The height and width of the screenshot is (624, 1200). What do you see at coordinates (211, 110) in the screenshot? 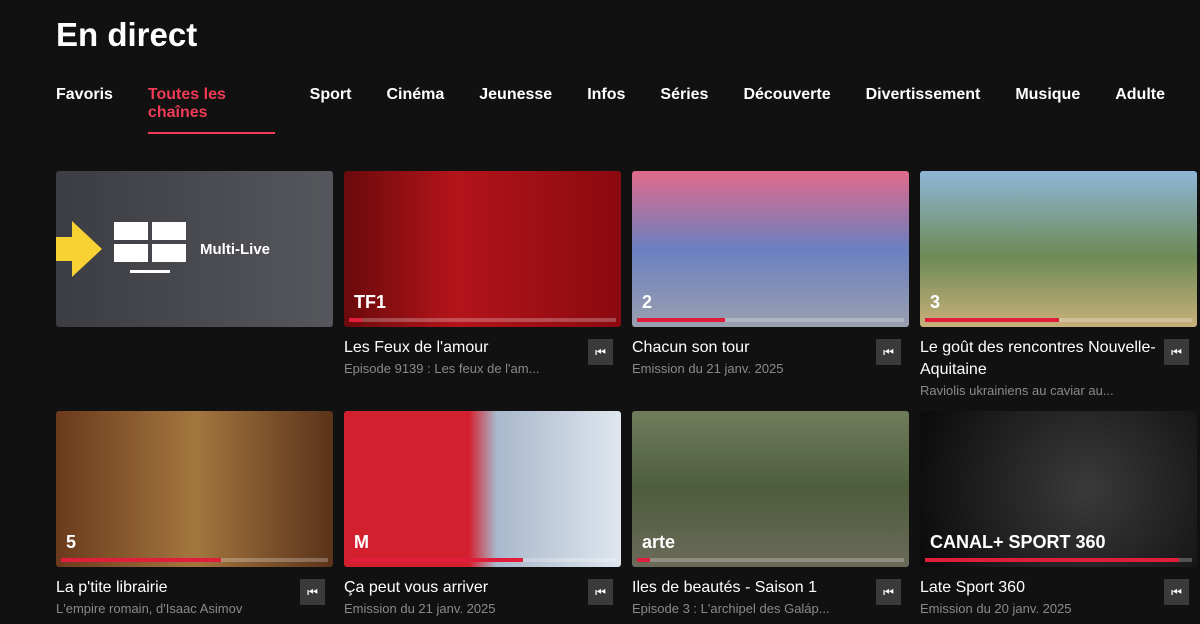
I see `tab-toutes-les-cha-nes: Toutes les chaînes` at bounding box center [211, 110].